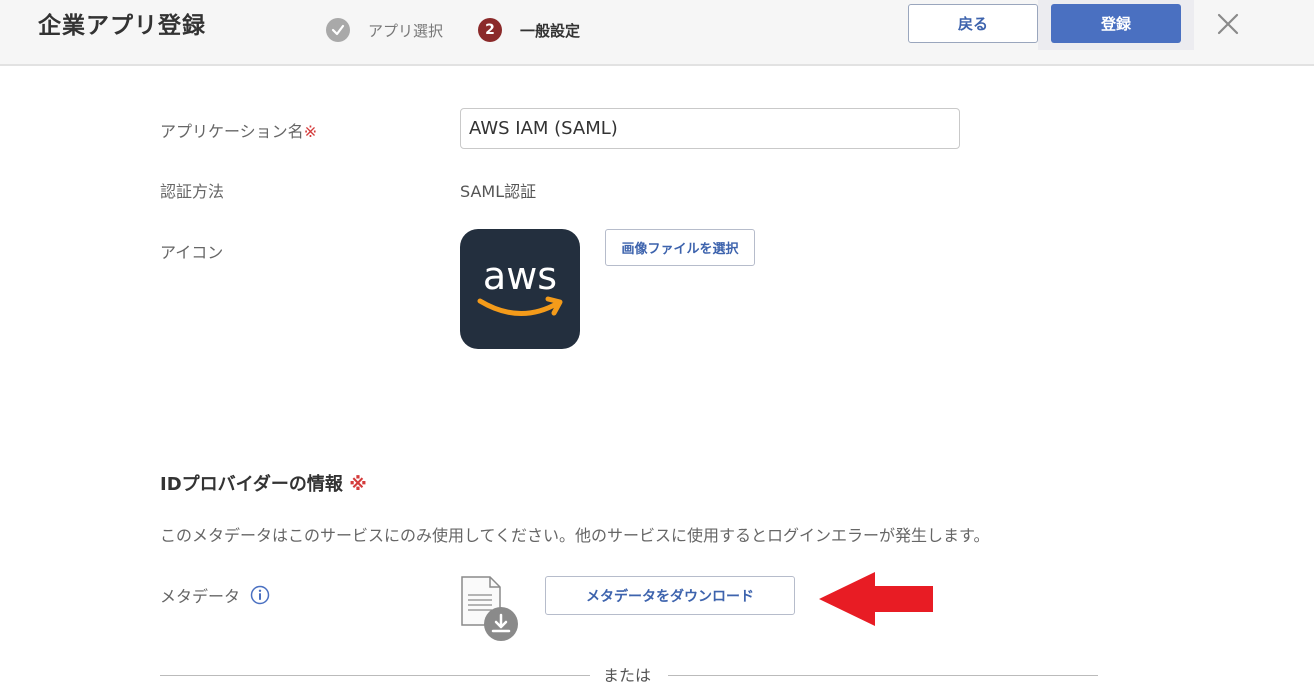  What do you see at coordinates (490, 30) in the screenshot?
I see `step-number: 2` at bounding box center [490, 30].